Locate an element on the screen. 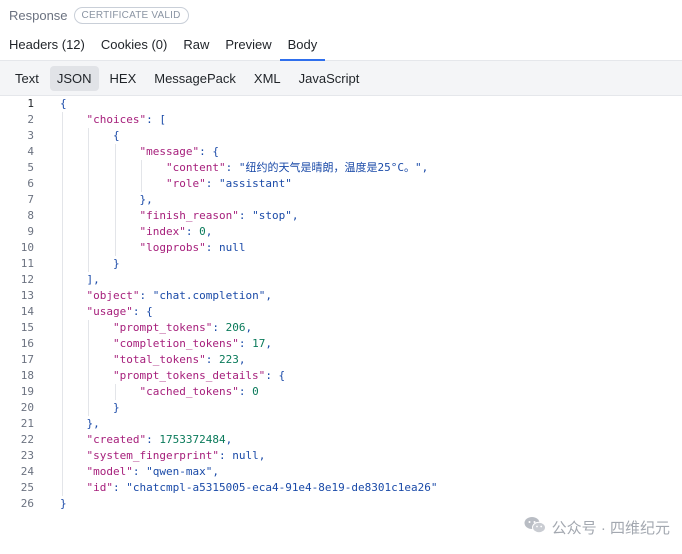  watermark: 公众号 · 四维纪元 is located at coordinates (597, 527).